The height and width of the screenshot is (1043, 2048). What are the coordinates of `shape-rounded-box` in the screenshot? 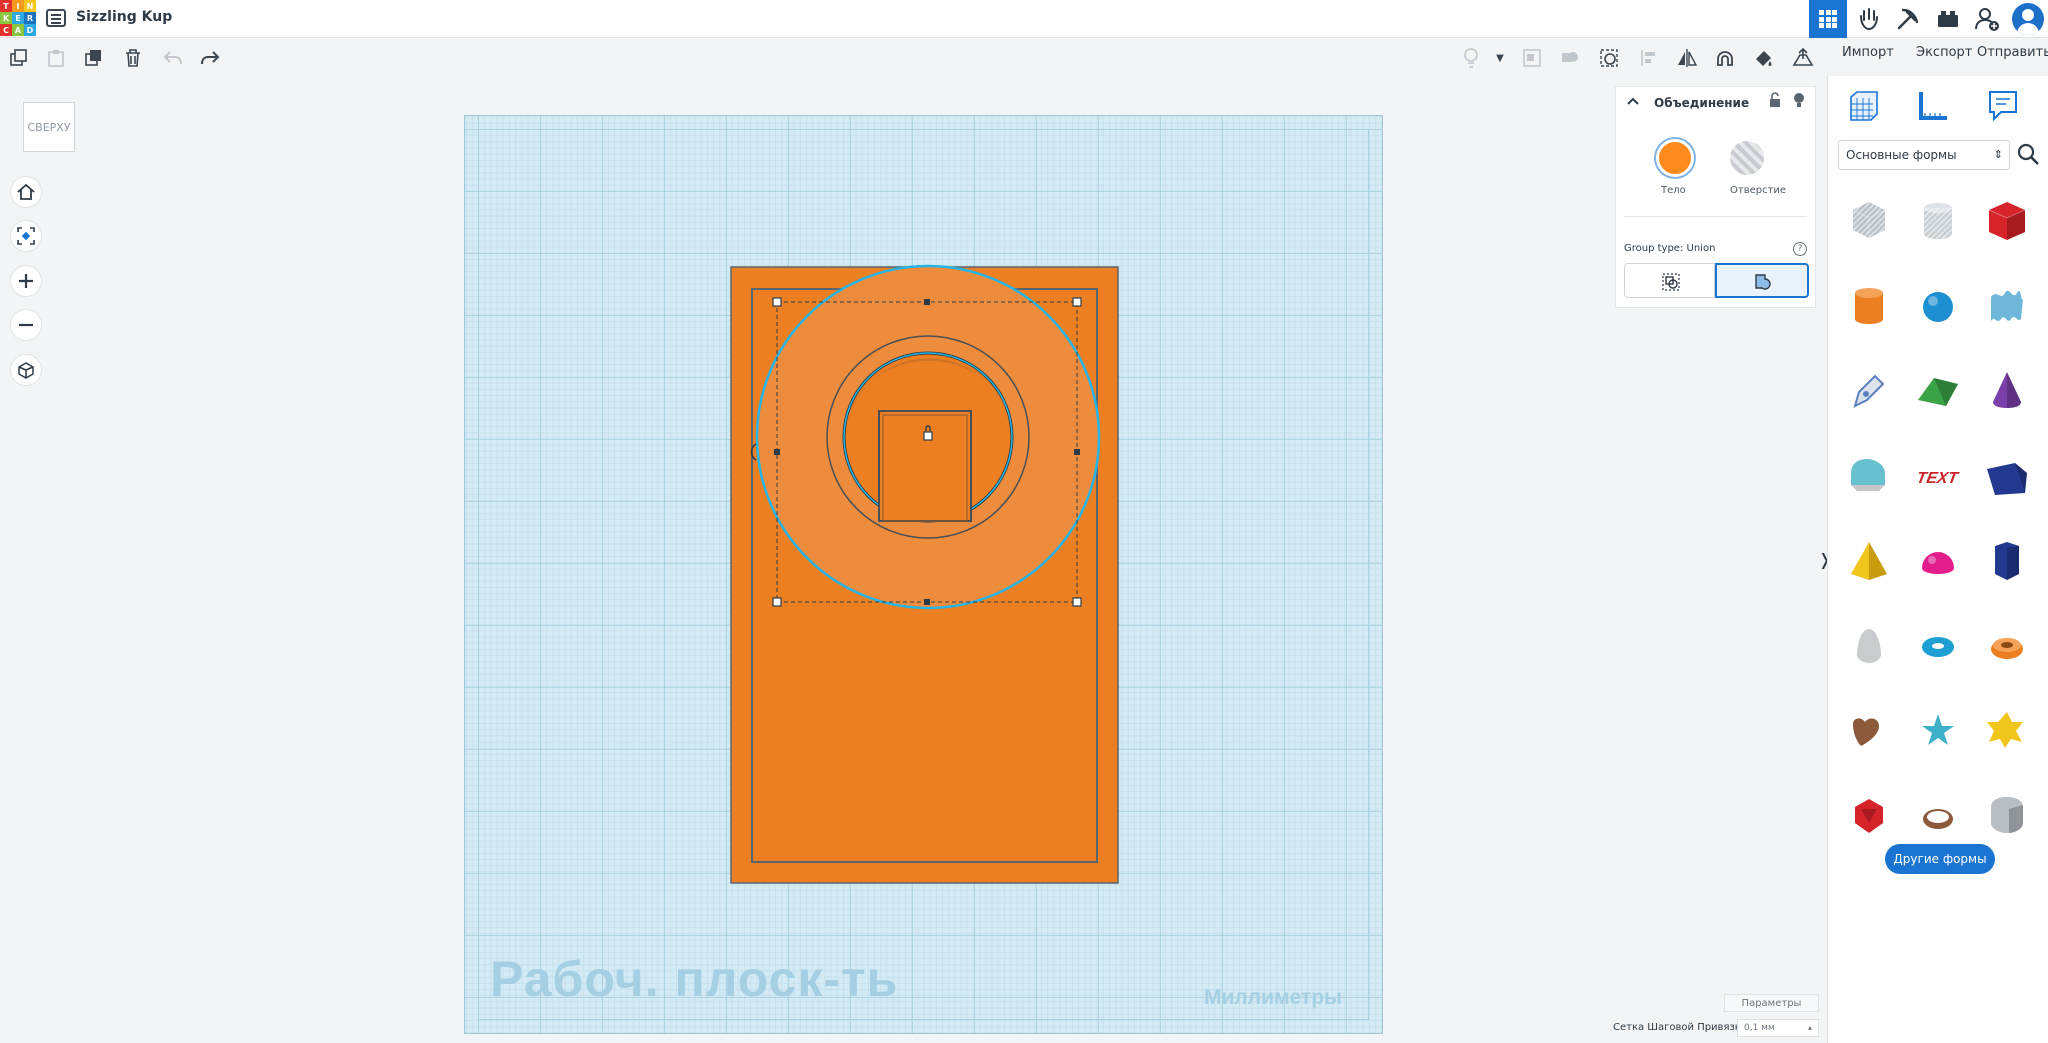 It's located at (2007, 816).